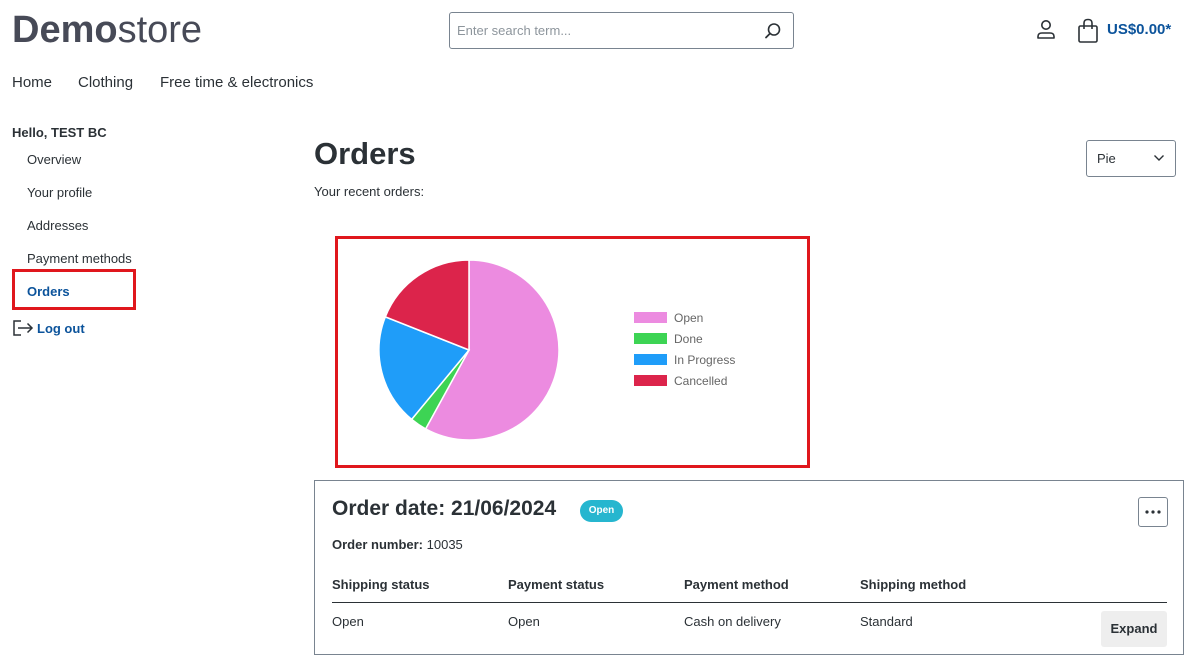 This screenshot has width=1190, height=664. I want to click on legend-swatch-in-progress, so click(650, 359).